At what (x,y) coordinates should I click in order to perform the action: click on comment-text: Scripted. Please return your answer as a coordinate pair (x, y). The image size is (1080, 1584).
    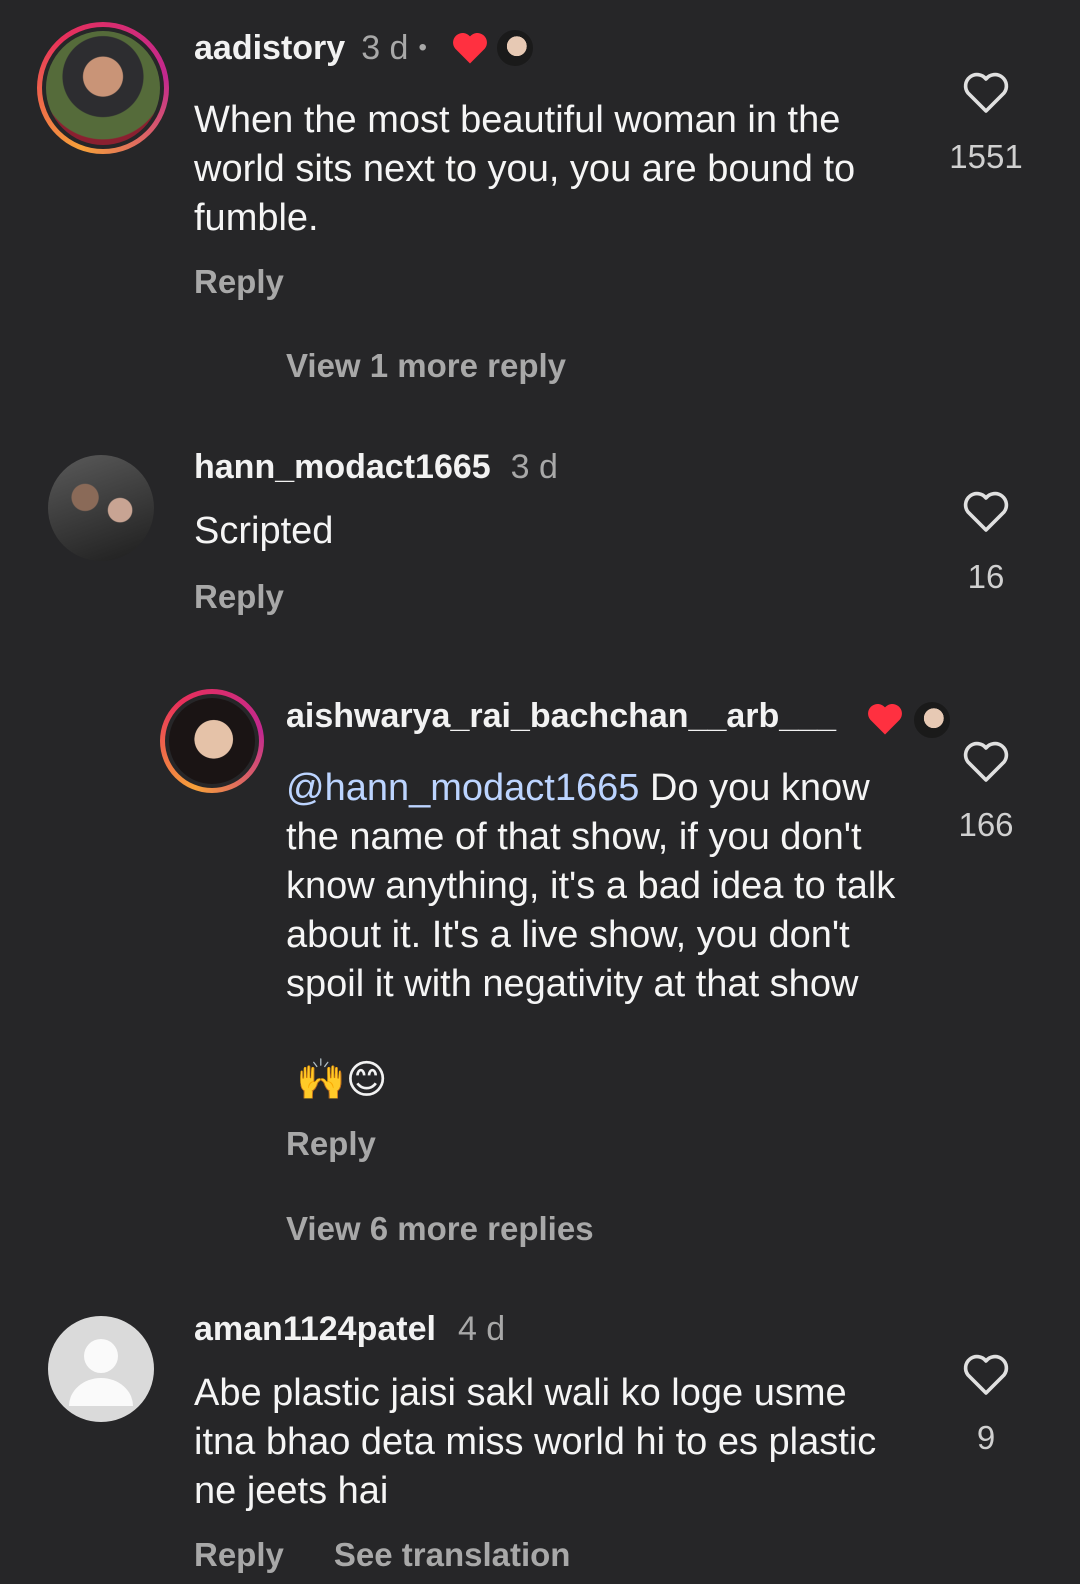
    Looking at the image, I should click on (264, 531).